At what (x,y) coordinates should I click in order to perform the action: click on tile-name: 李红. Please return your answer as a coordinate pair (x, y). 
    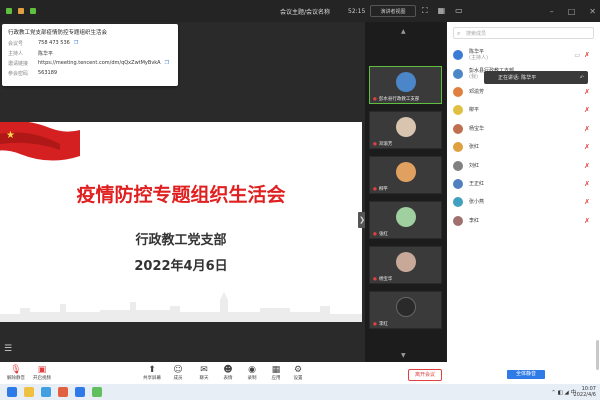
    Looking at the image, I should click on (383, 324).